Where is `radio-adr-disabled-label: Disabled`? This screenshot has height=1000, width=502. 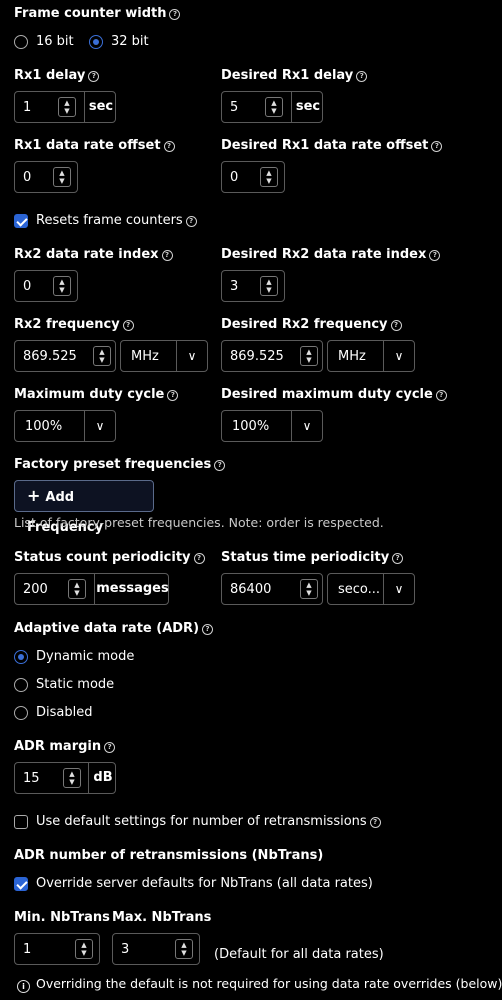
radio-adr-disabled-label: Disabled is located at coordinates (64, 712).